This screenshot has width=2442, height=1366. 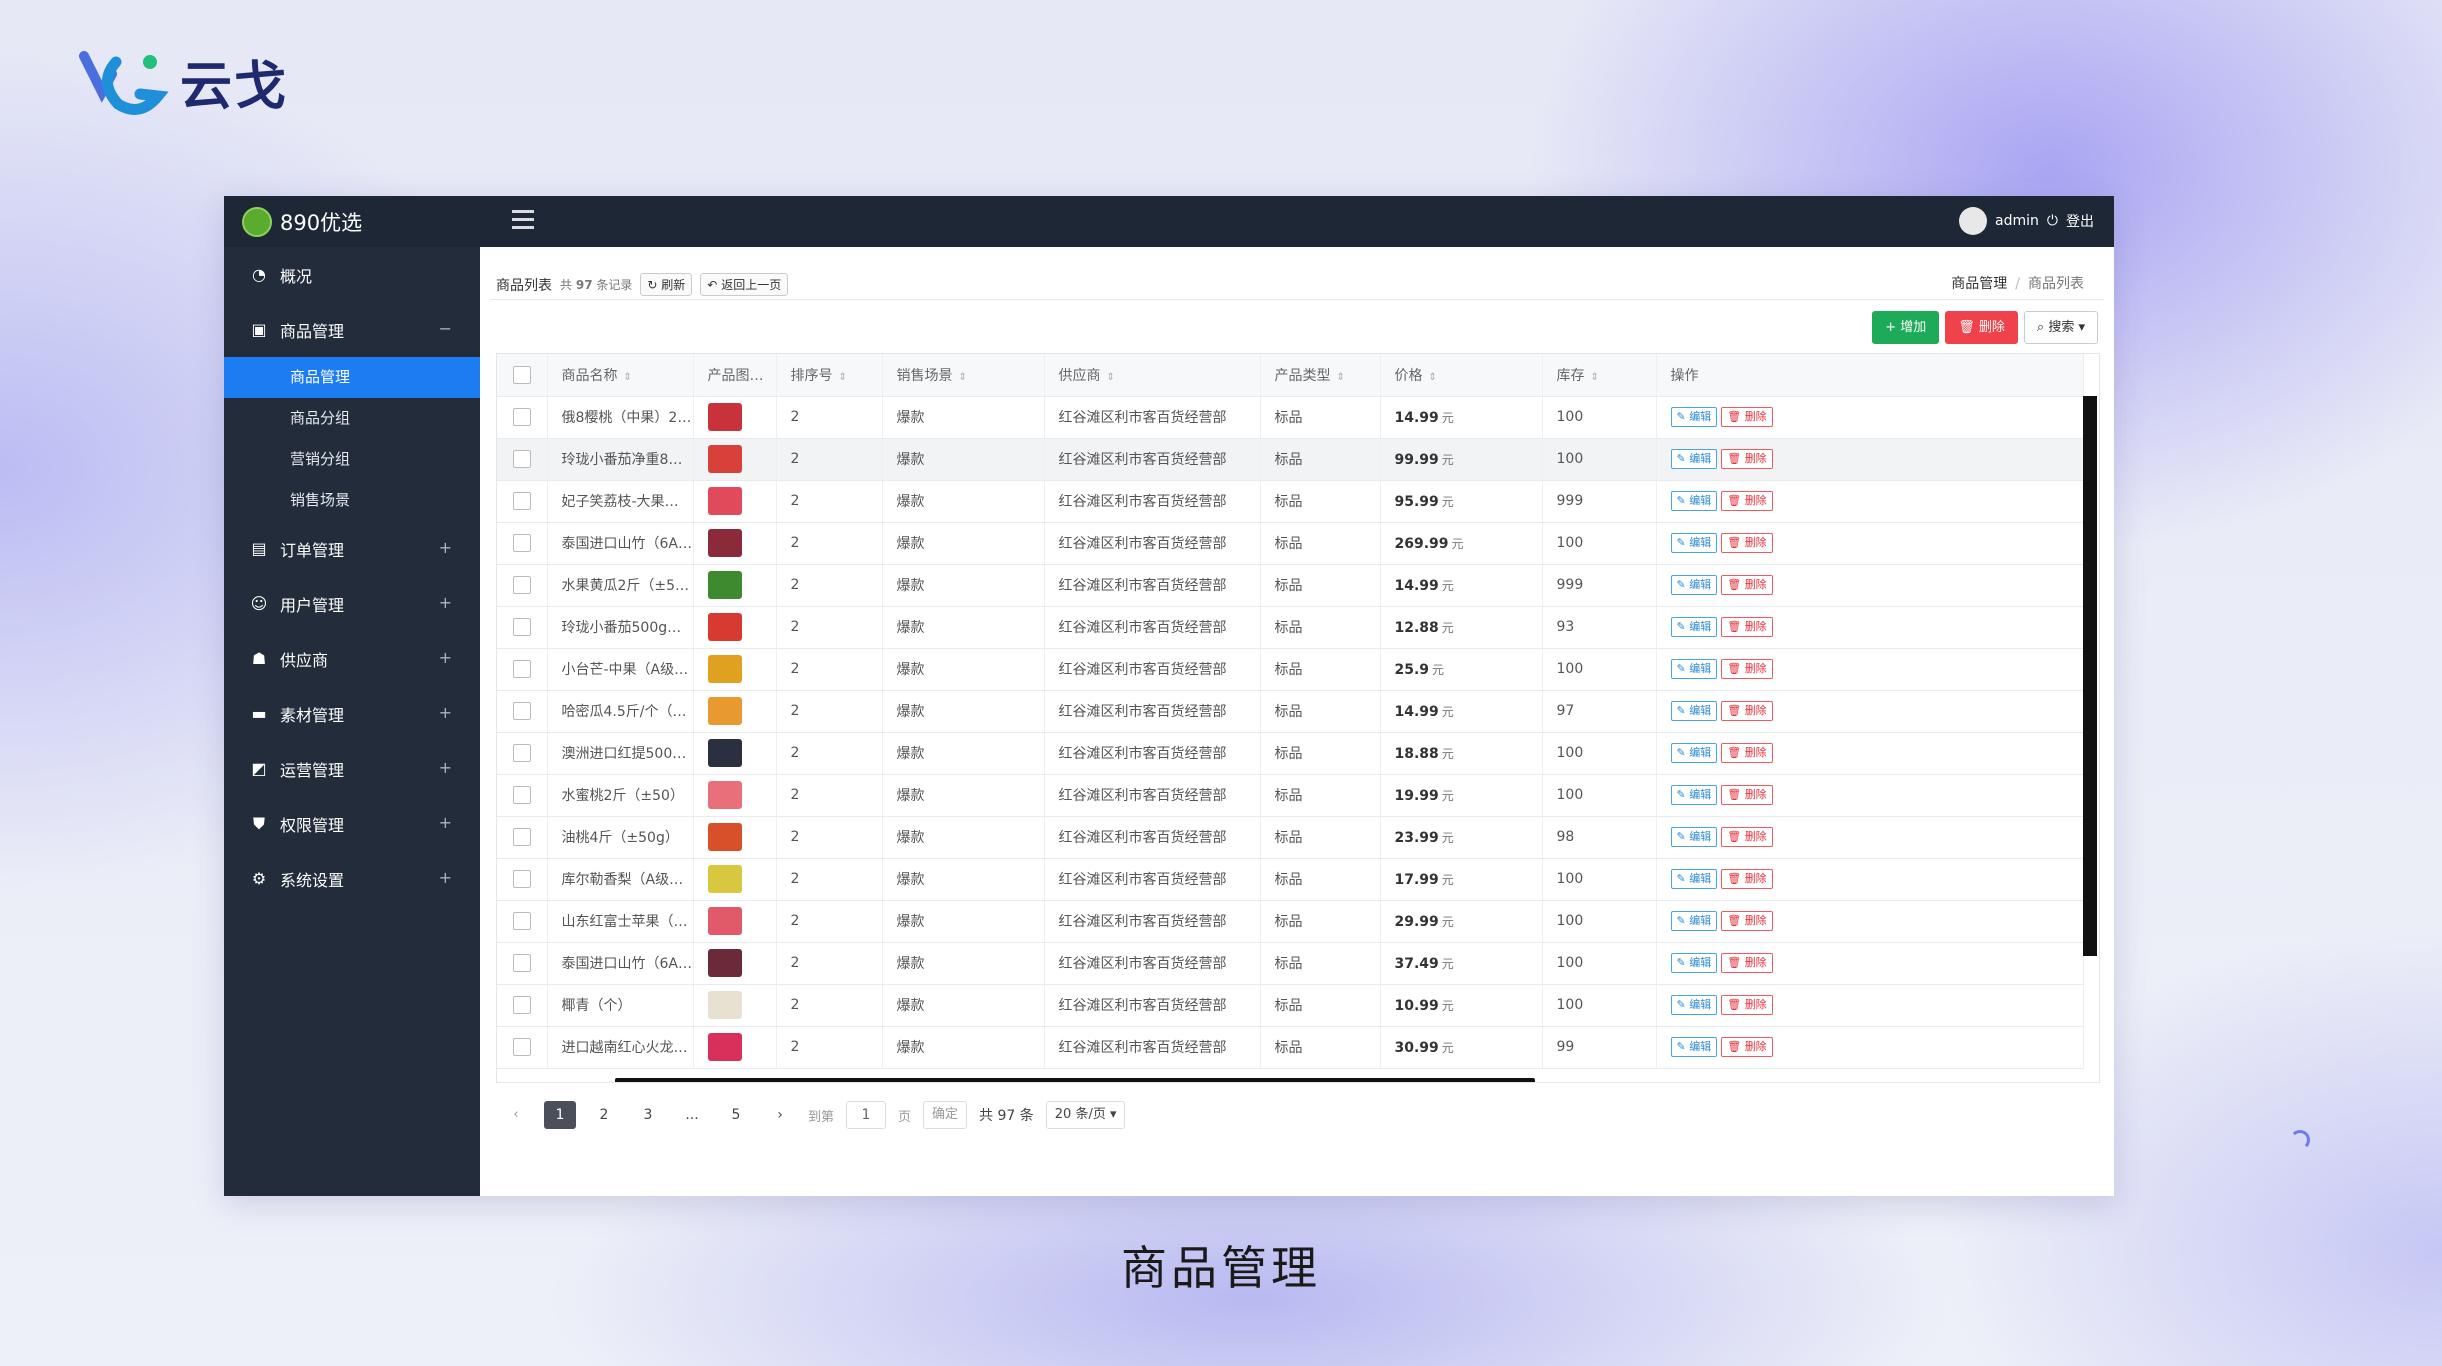 What do you see at coordinates (516, 1115) in the screenshot?
I see `prev-page-icon: ‹` at bounding box center [516, 1115].